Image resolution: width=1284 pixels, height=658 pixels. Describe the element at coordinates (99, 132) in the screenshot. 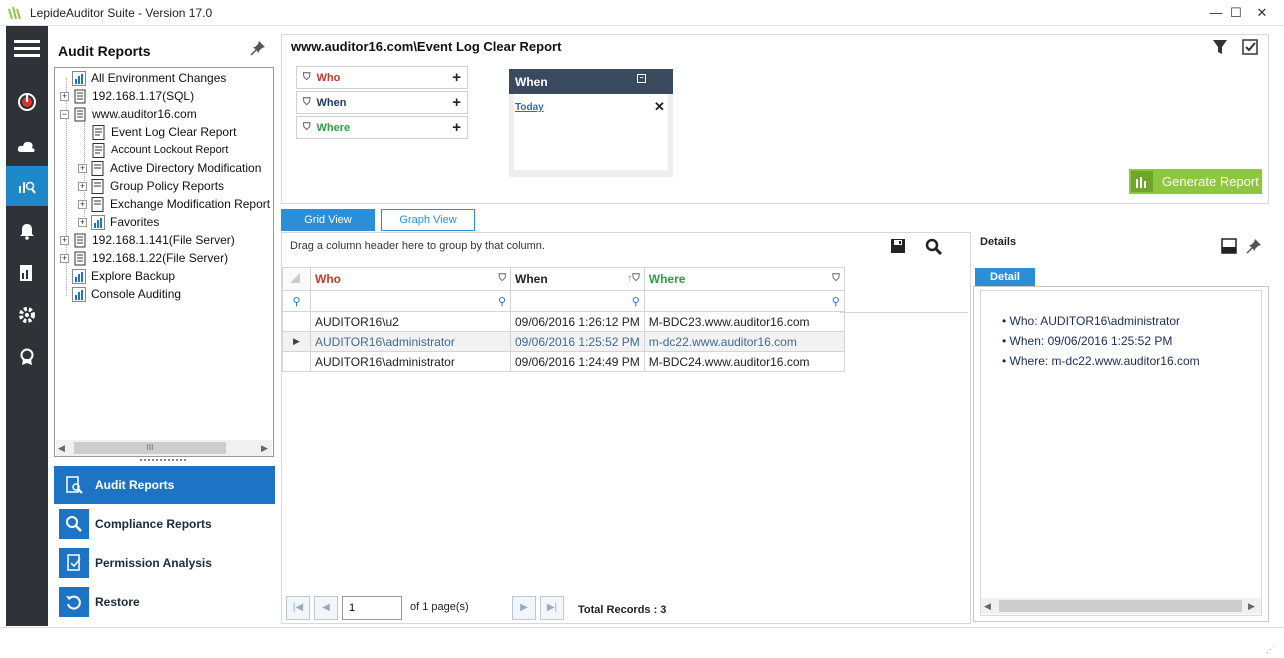

I see `report-icon` at that location.